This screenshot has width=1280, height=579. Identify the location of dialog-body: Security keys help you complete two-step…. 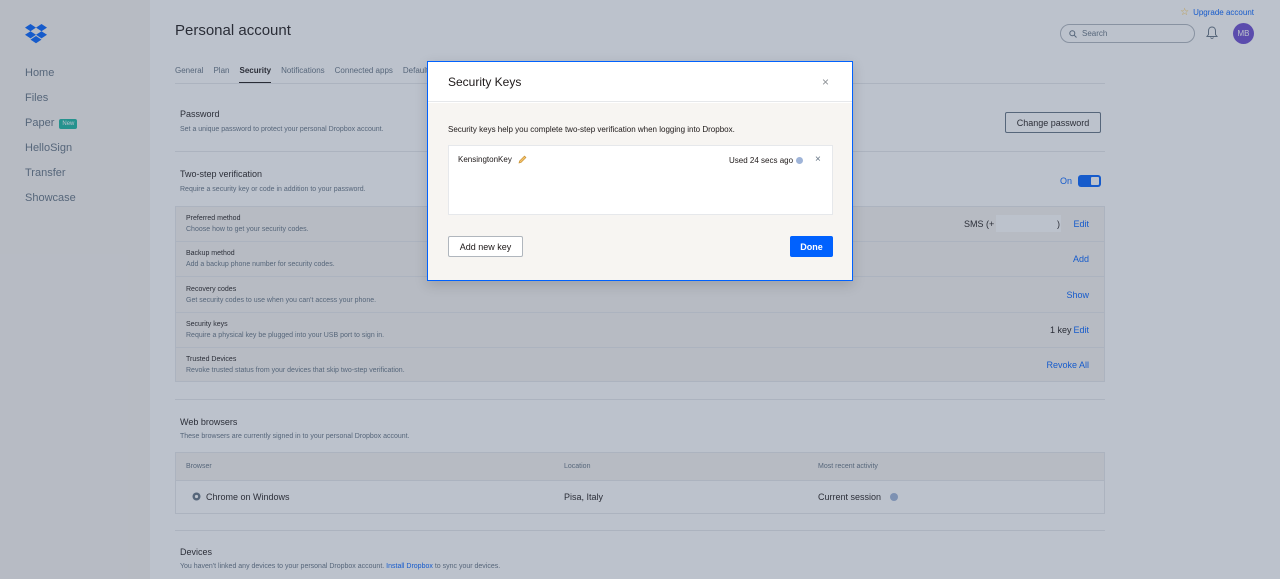
(640, 191).